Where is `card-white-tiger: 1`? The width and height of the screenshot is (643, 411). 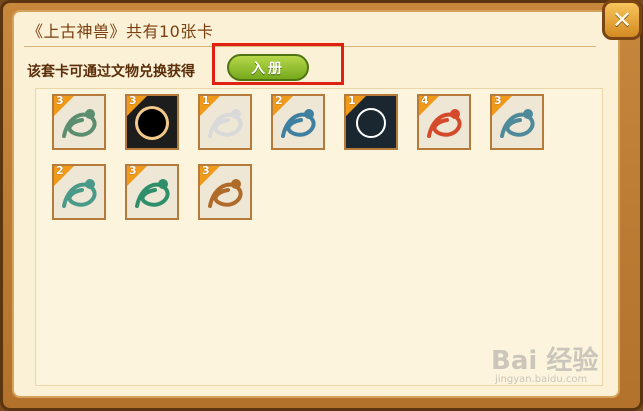
card-white-tiger: 1 is located at coordinates (225, 122).